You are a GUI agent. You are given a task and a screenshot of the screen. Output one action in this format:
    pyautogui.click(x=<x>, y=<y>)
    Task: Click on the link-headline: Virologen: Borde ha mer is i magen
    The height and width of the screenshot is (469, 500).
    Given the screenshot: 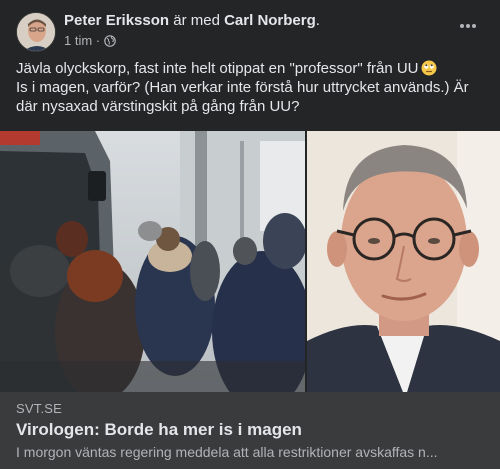 What is the action you would take?
    pyautogui.click(x=159, y=430)
    